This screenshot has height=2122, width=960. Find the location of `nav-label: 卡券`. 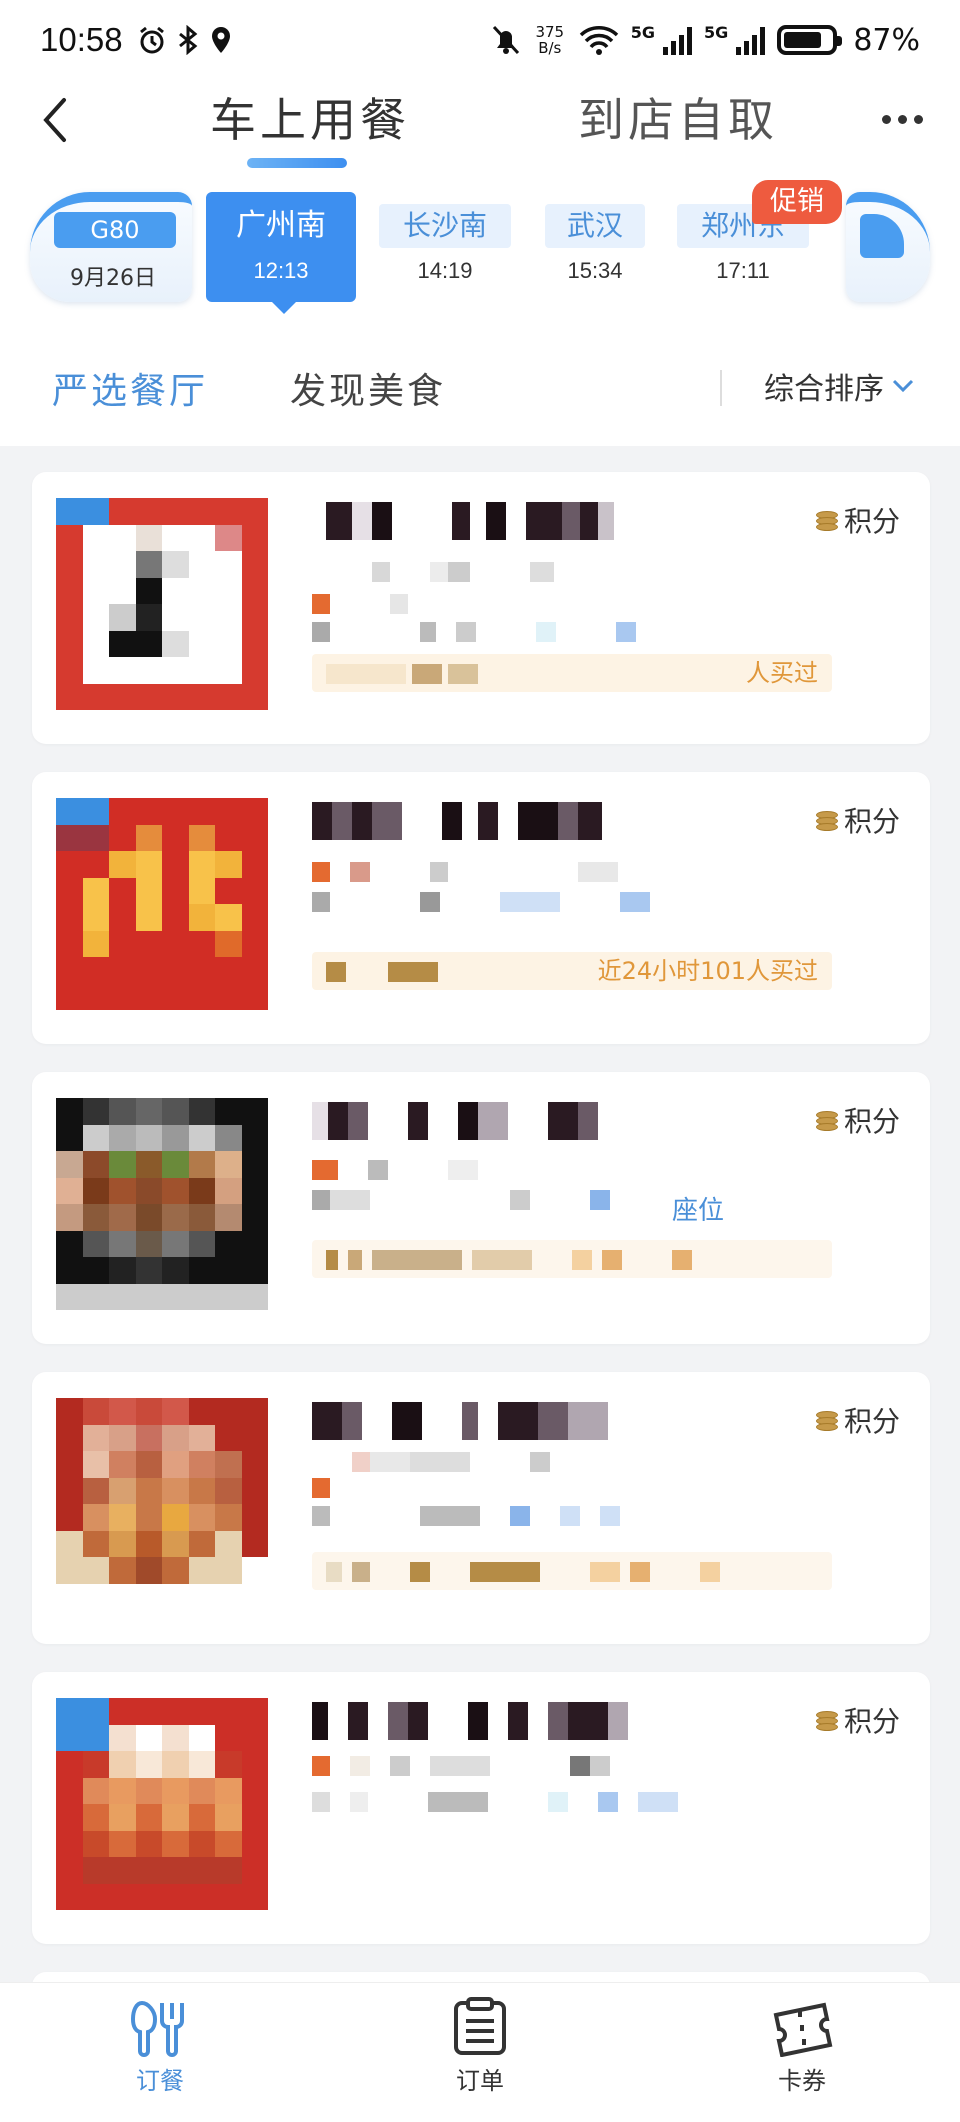

nav-label: 卡券 is located at coordinates (802, 2081).